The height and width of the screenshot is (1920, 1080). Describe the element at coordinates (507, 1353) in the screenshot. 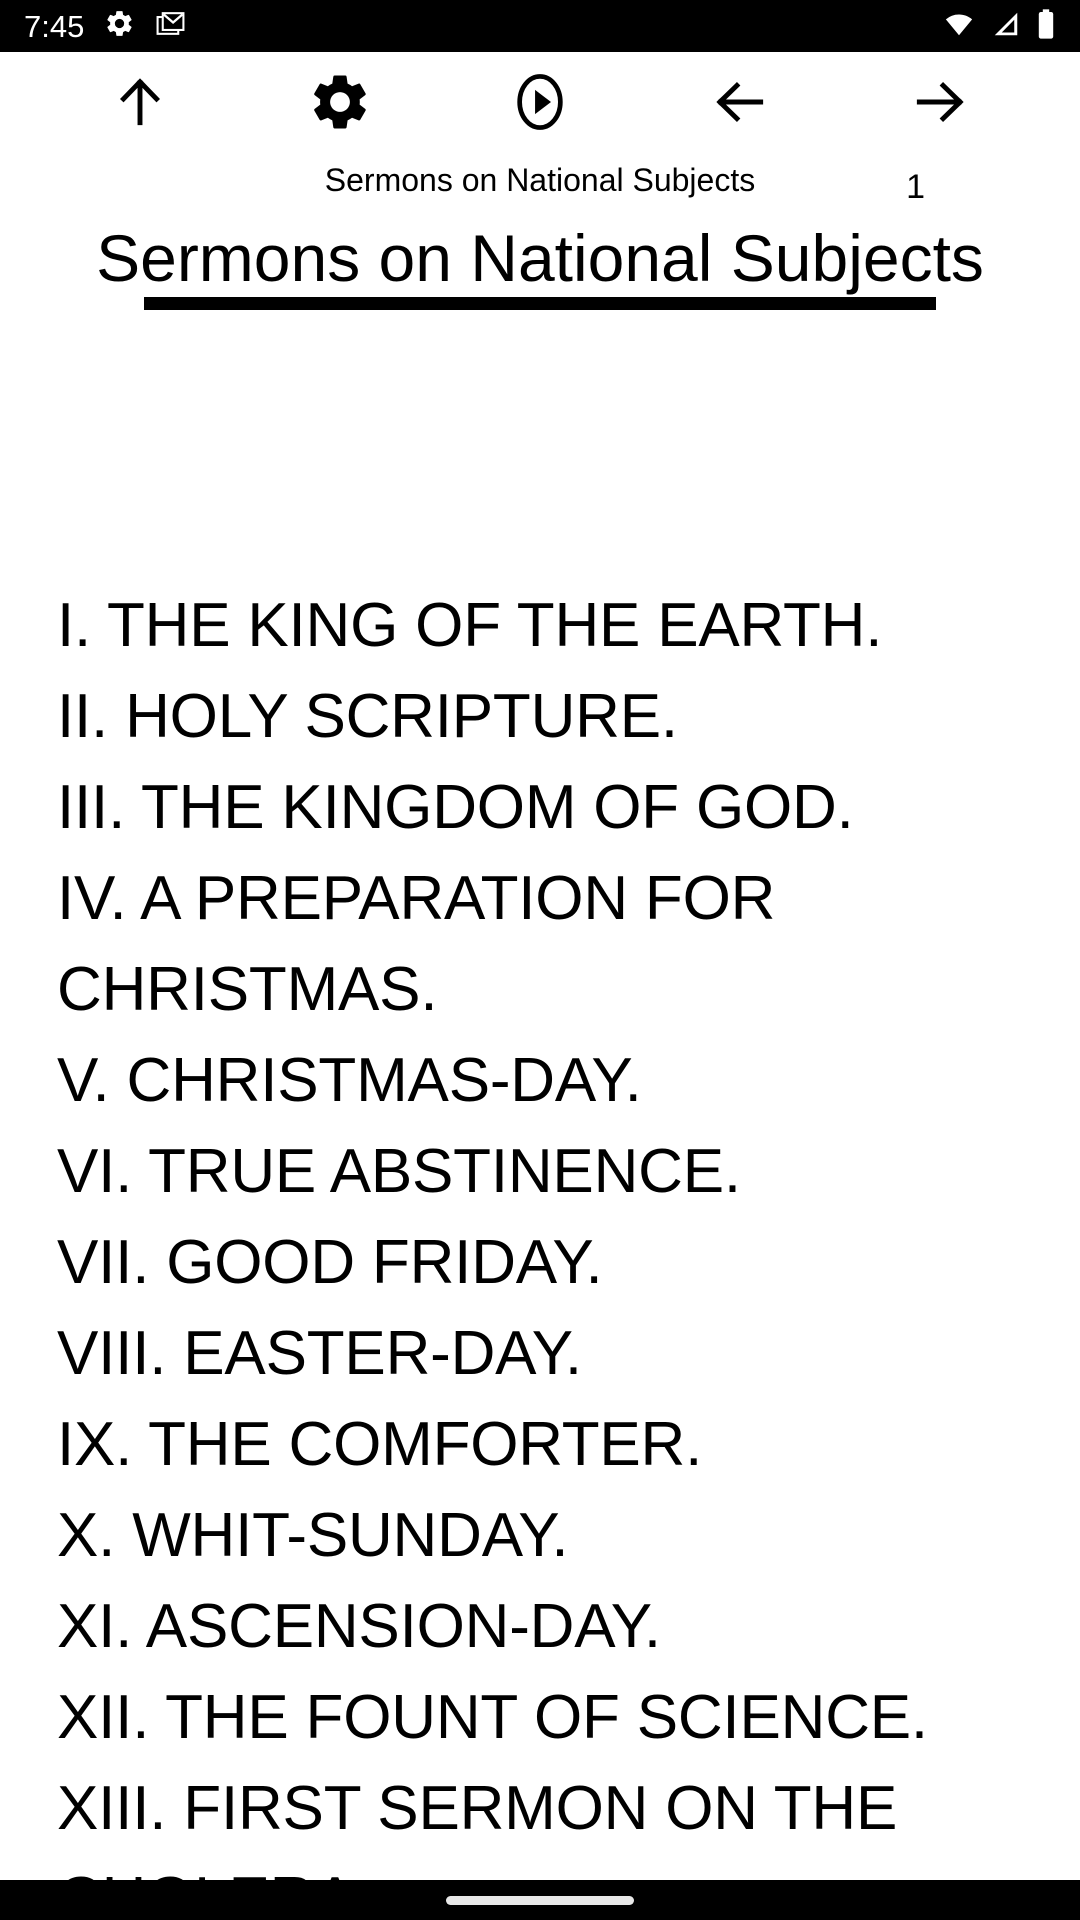

I see `list-item: VIII. EASTER-DAY.` at that location.